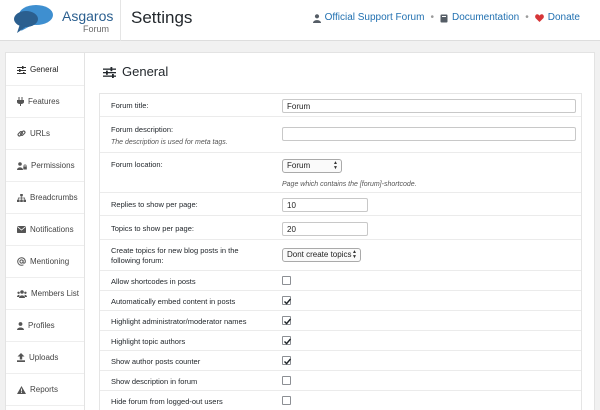  What do you see at coordinates (21, 229) in the screenshot?
I see `envelope-icon` at bounding box center [21, 229].